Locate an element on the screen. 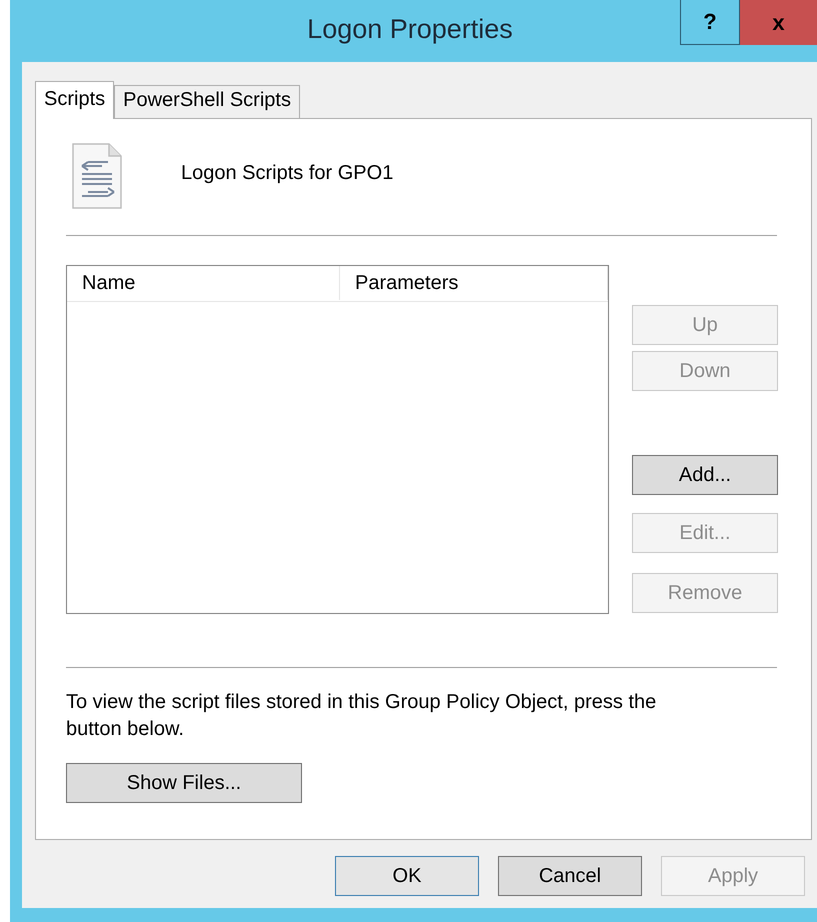  instruction-text: To view the script files stored in this Group Policy Object, press the button below. is located at coordinates (362, 716).